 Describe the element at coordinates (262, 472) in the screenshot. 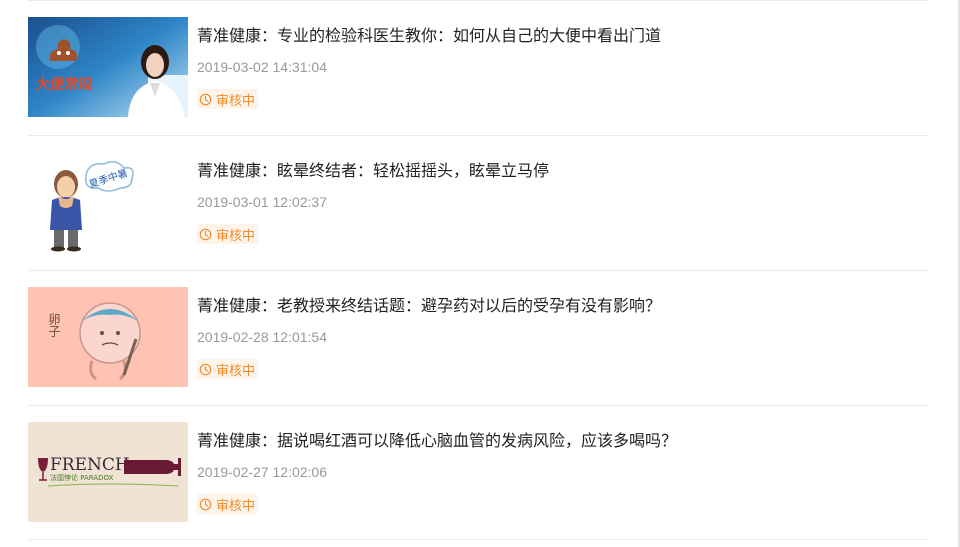

I see `article-date: 2019-02-27 12:02:06` at that location.